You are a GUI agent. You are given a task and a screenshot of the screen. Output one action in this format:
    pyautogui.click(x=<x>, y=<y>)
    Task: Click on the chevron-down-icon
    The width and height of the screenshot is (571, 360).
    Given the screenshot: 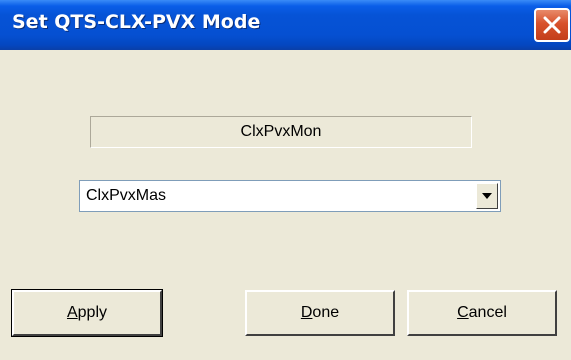 What is the action you would take?
    pyautogui.click(x=487, y=196)
    